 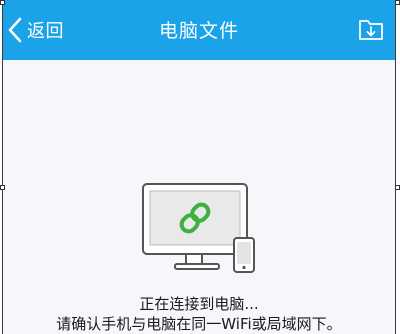 I want to click on resize-handle-top-right, so click(x=397, y=2).